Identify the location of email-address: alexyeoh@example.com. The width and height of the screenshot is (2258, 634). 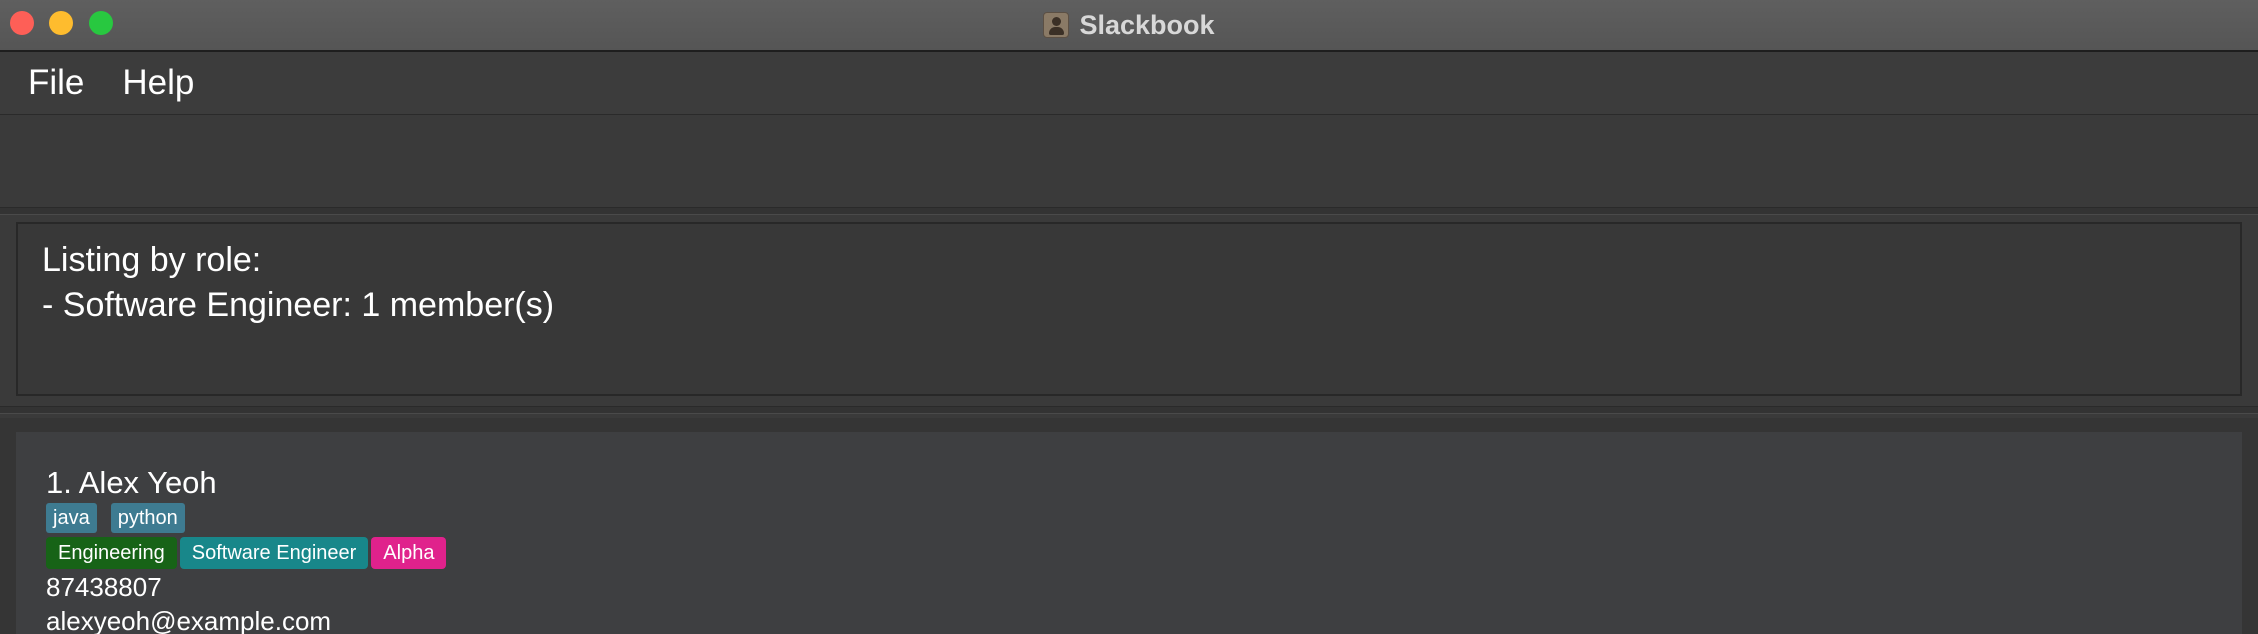
(189, 620).